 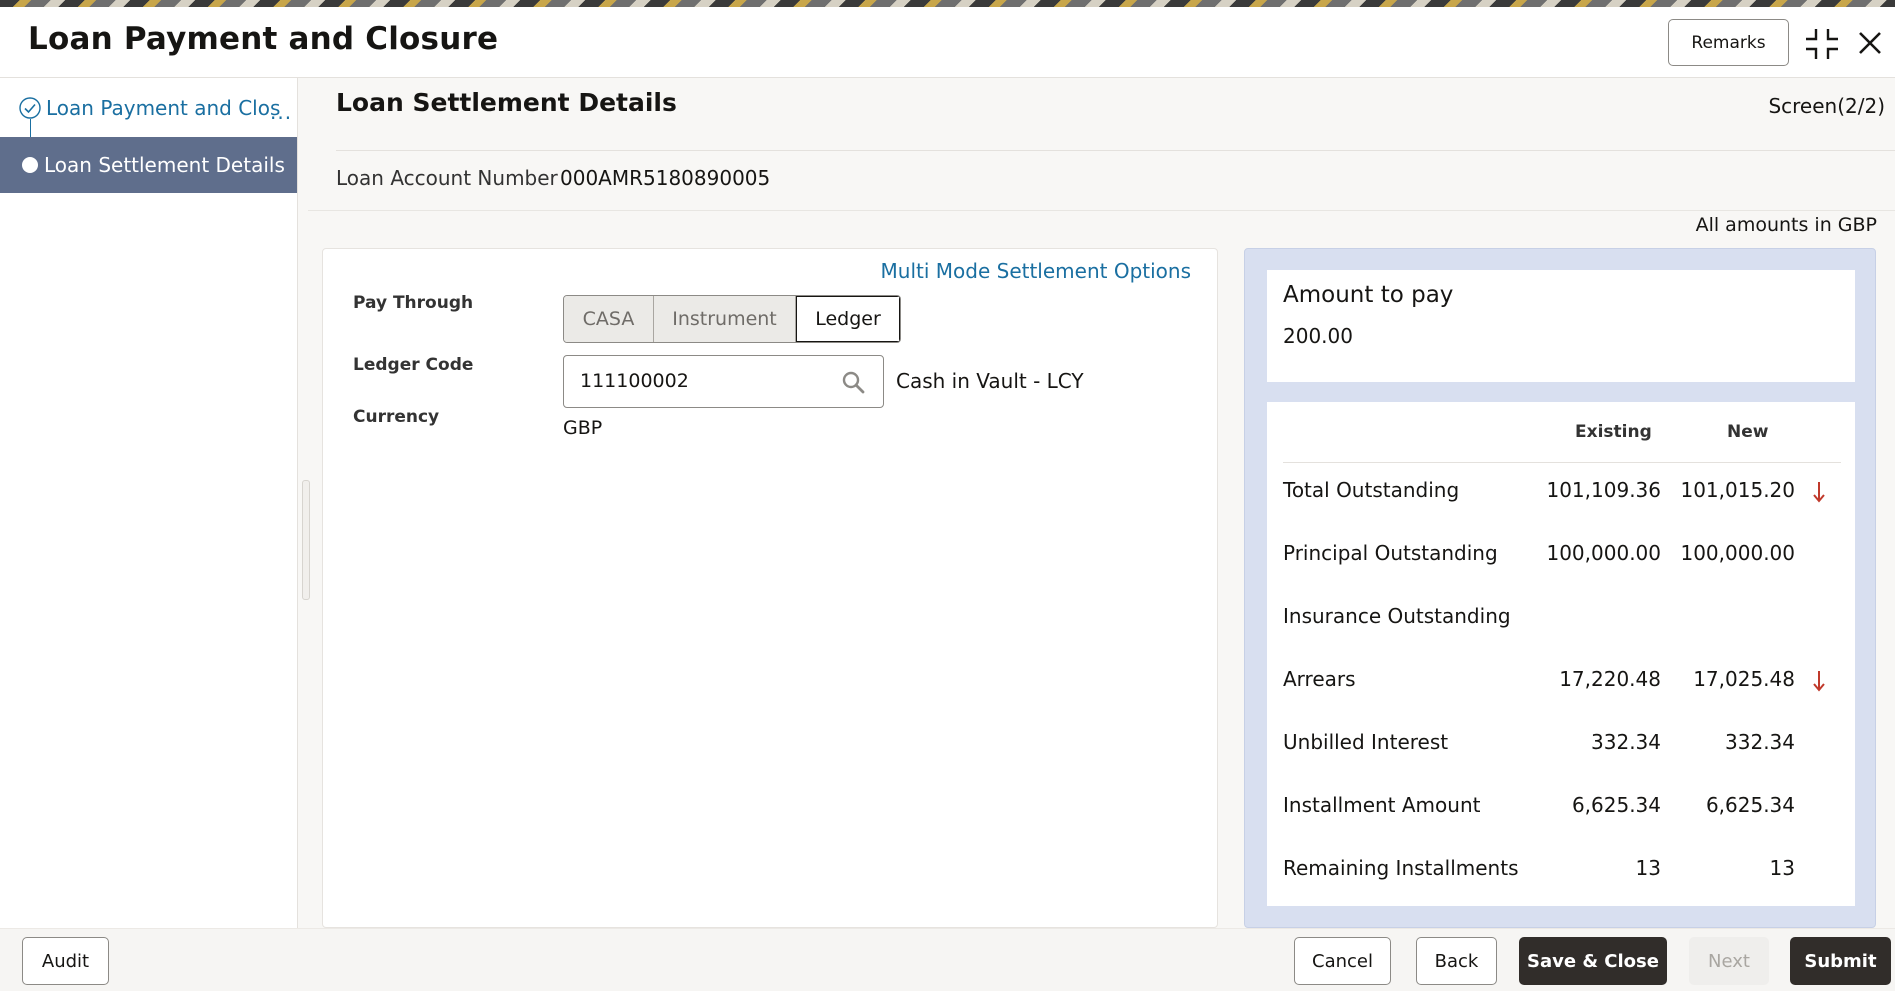 I want to click on row-label: Unbilled Interest, so click(x=1366, y=742).